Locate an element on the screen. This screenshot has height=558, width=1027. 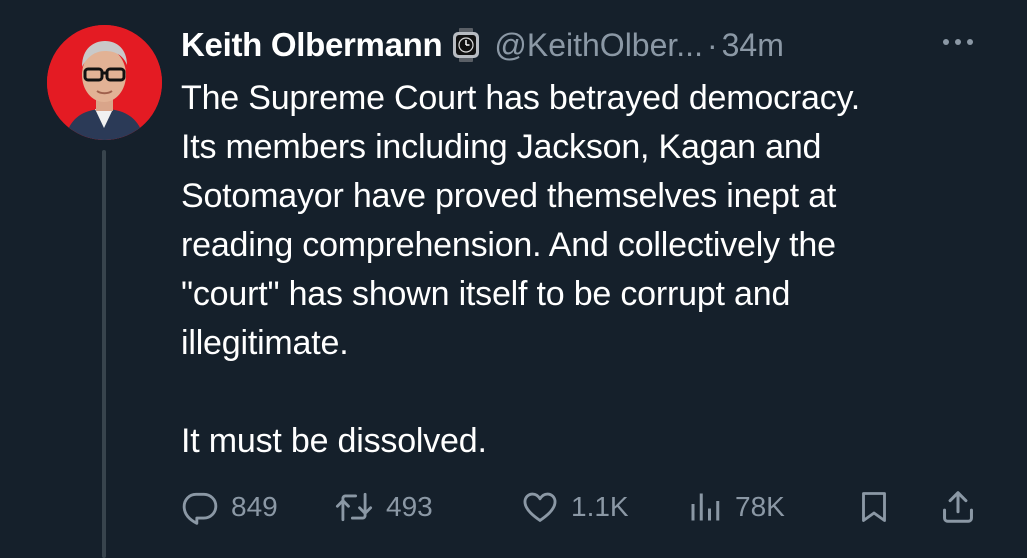
bookmark-icon is located at coordinates (874, 507).